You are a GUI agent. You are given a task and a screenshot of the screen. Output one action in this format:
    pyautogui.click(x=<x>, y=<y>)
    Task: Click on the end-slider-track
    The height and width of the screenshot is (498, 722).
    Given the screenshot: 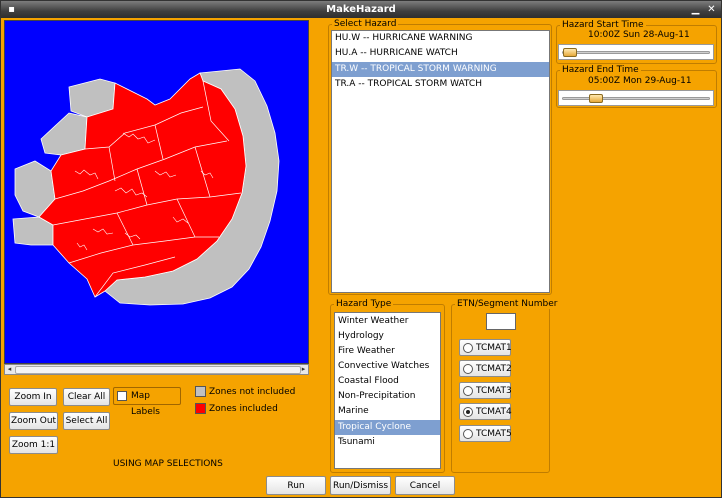 What is the action you would take?
    pyautogui.click(x=636, y=98)
    